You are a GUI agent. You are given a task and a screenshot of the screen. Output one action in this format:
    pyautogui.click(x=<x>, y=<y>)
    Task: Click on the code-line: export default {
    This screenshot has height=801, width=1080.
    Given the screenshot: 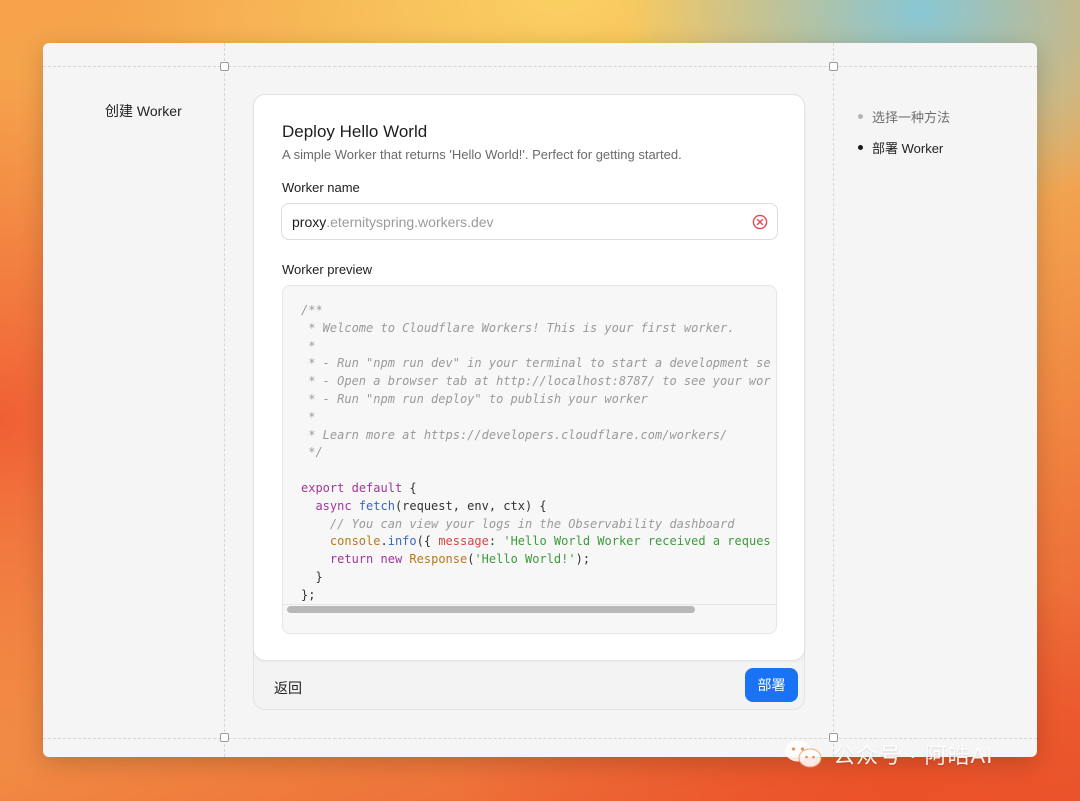 What is the action you would take?
    pyautogui.click(x=359, y=487)
    